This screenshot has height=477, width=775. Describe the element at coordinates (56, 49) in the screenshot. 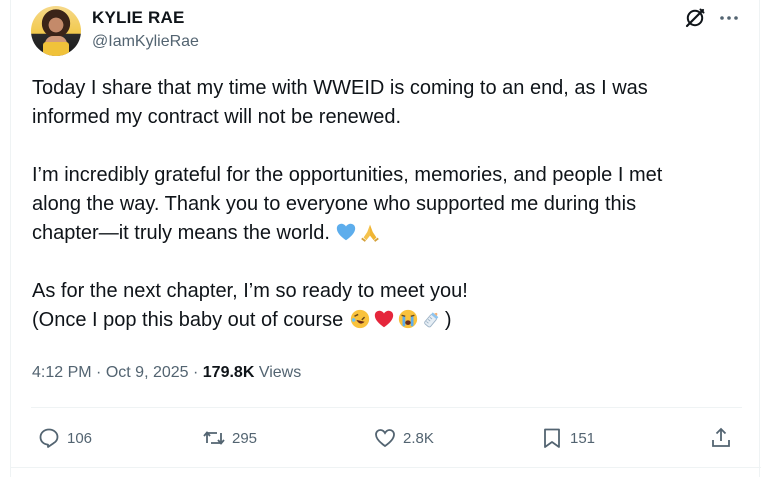

I see `avatar-outfit` at that location.